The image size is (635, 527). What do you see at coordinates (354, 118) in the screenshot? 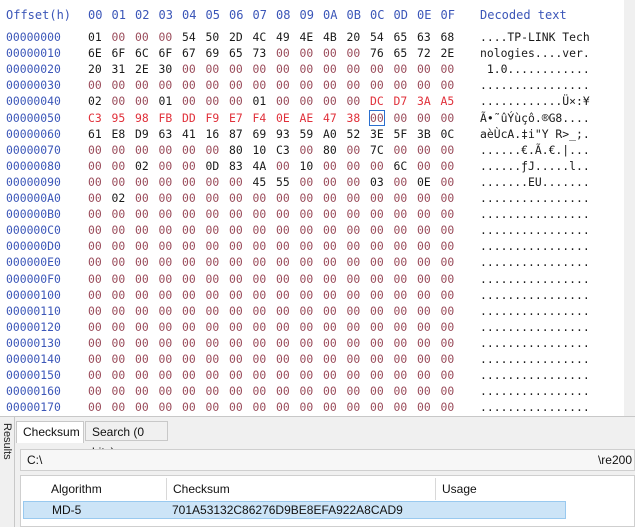
I see `hex-byte: 38` at bounding box center [354, 118].